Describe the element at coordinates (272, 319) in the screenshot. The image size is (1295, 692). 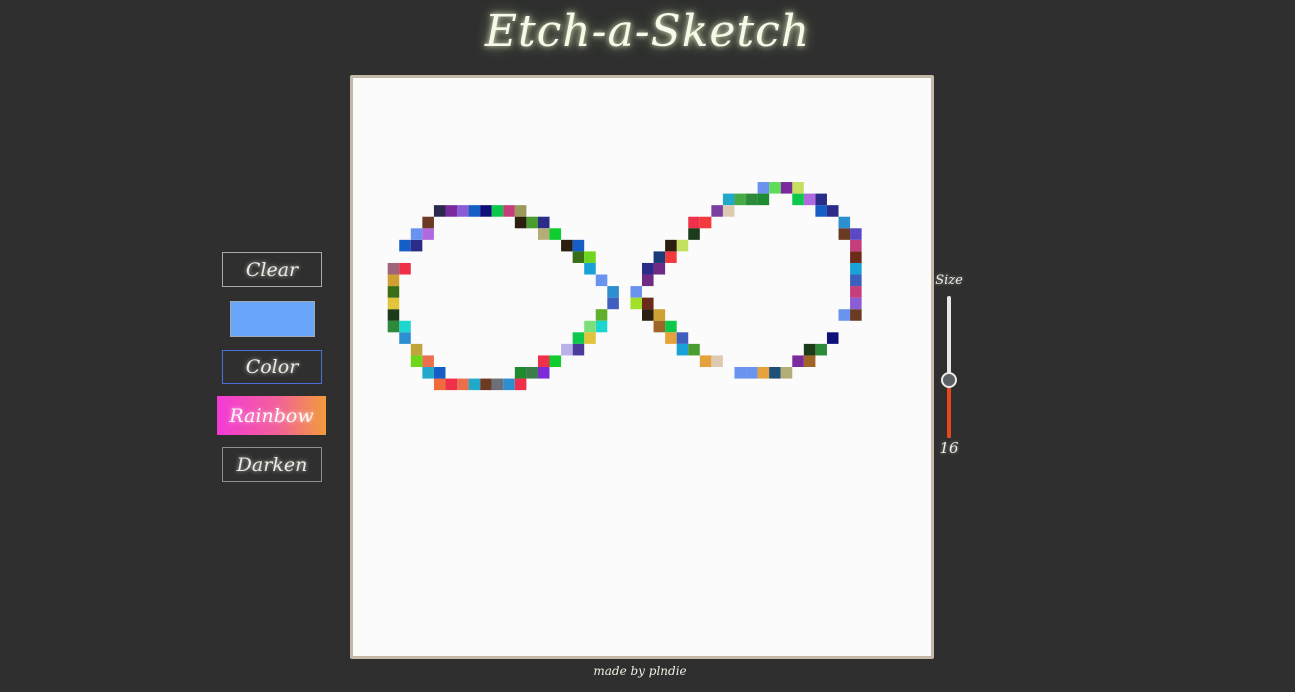
I see `color-picker-swatch` at that location.